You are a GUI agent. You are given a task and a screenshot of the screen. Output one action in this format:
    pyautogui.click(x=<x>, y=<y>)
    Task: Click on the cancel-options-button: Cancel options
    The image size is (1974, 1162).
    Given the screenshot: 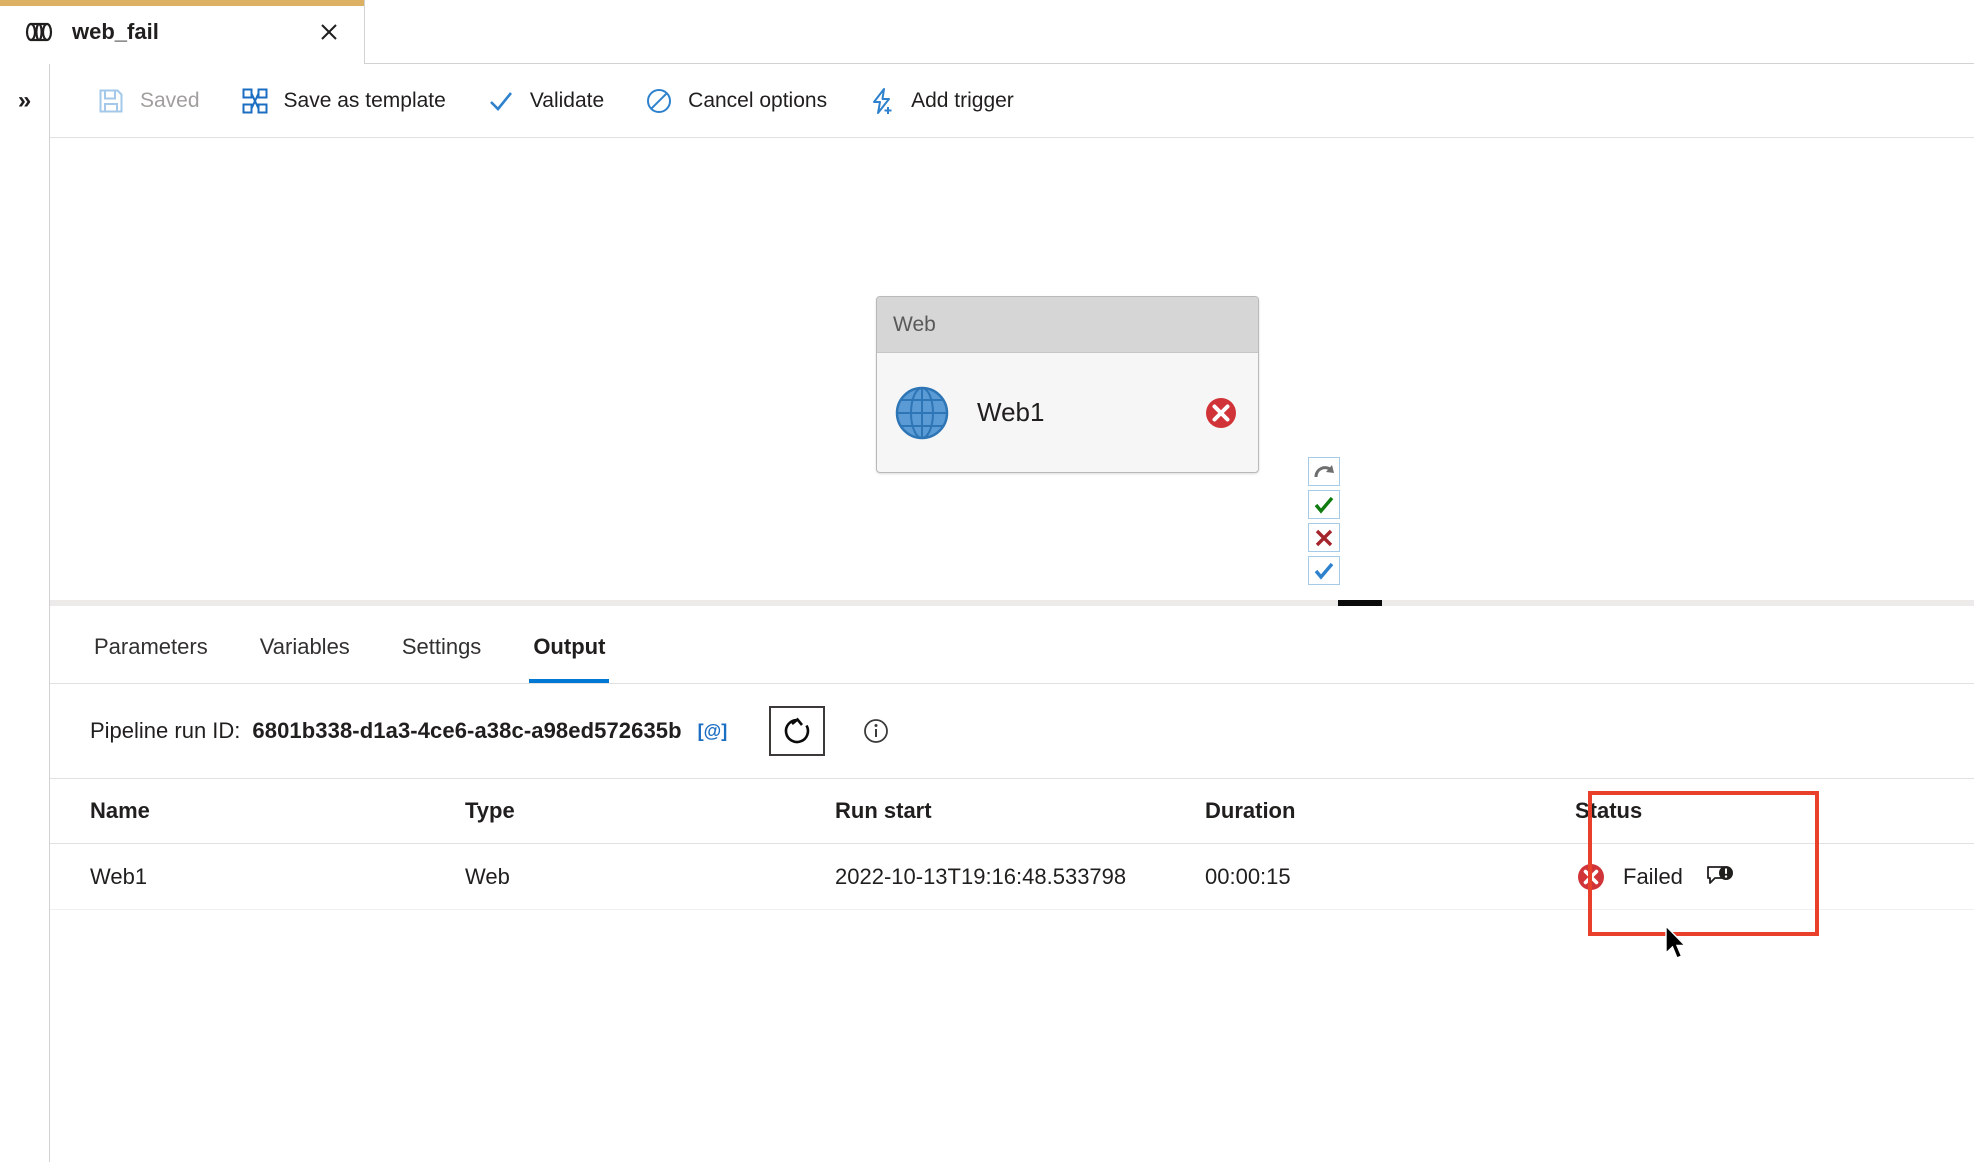 What is the action you would take?
    pyautogui.click(x=735, y=101)
    